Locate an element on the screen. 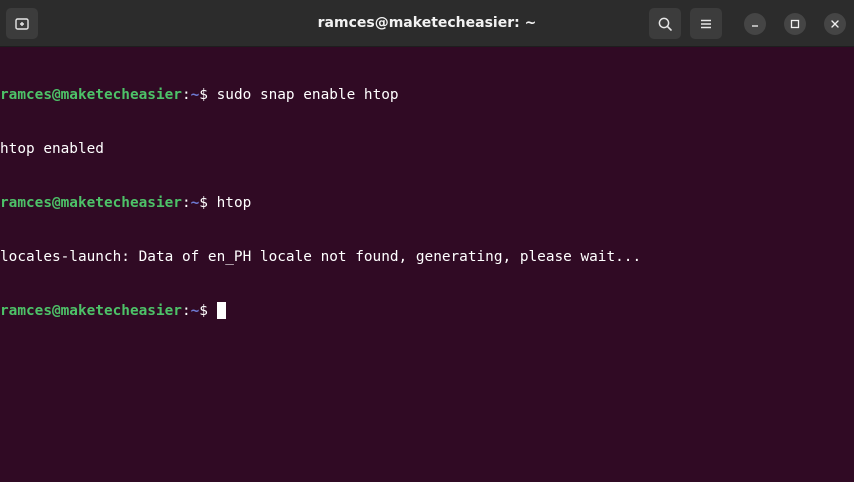  header-bar: ramces@maketecheasier: ~ is located at coordinates (427, 23).